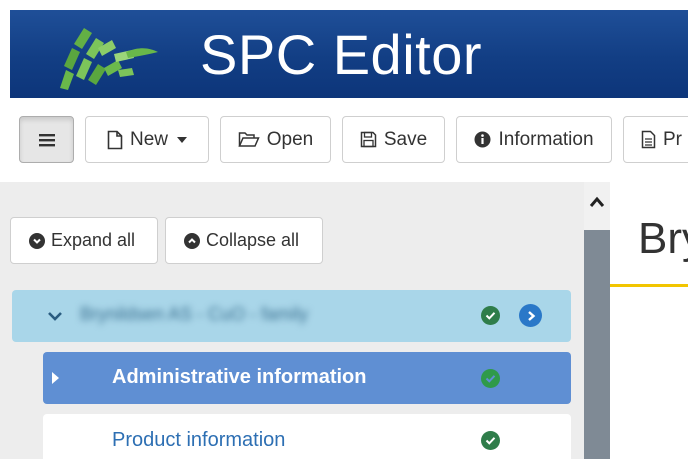  Describe the element at coordinates (546, 139) in the screenshot. I see `information-button-label: Information` at that location.